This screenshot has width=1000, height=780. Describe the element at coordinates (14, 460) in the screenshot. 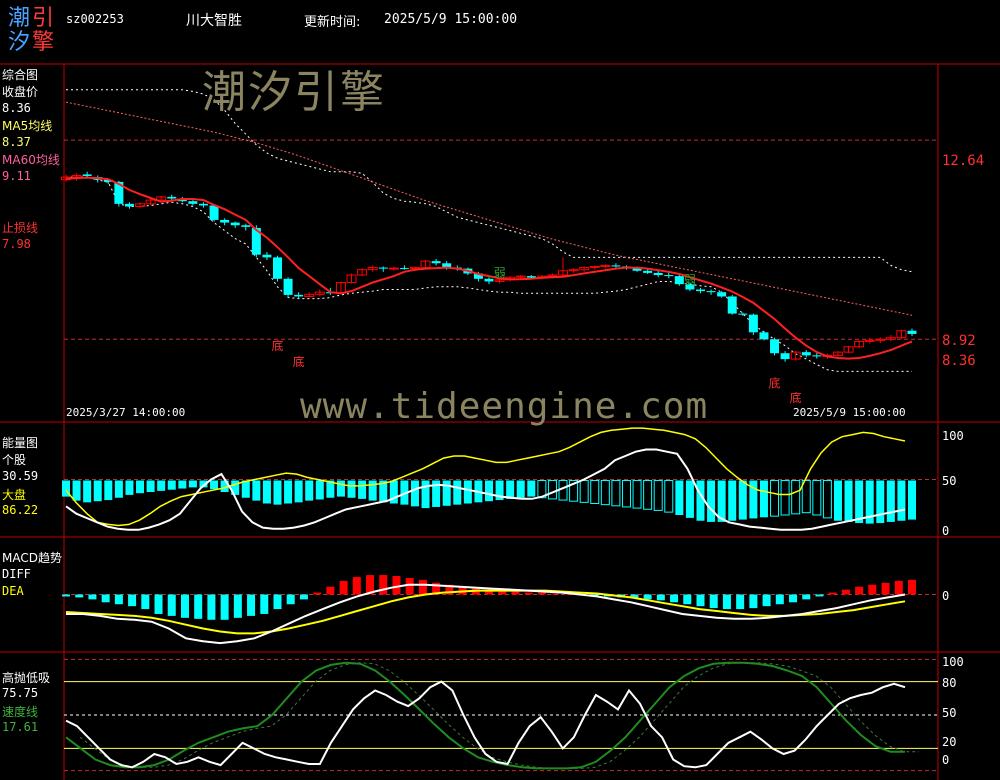

I see `stock-energy-label: 个股` at that location.